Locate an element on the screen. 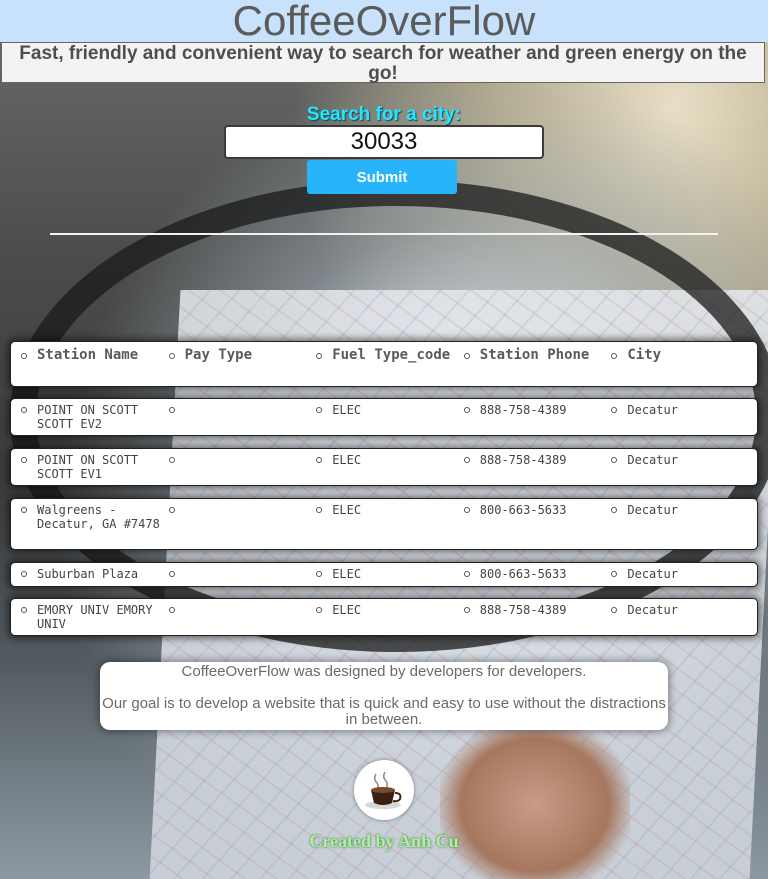 This screenshot has width=768, height=879. site-title: CoffeeOverFlow is located at coordinates (384, 22).